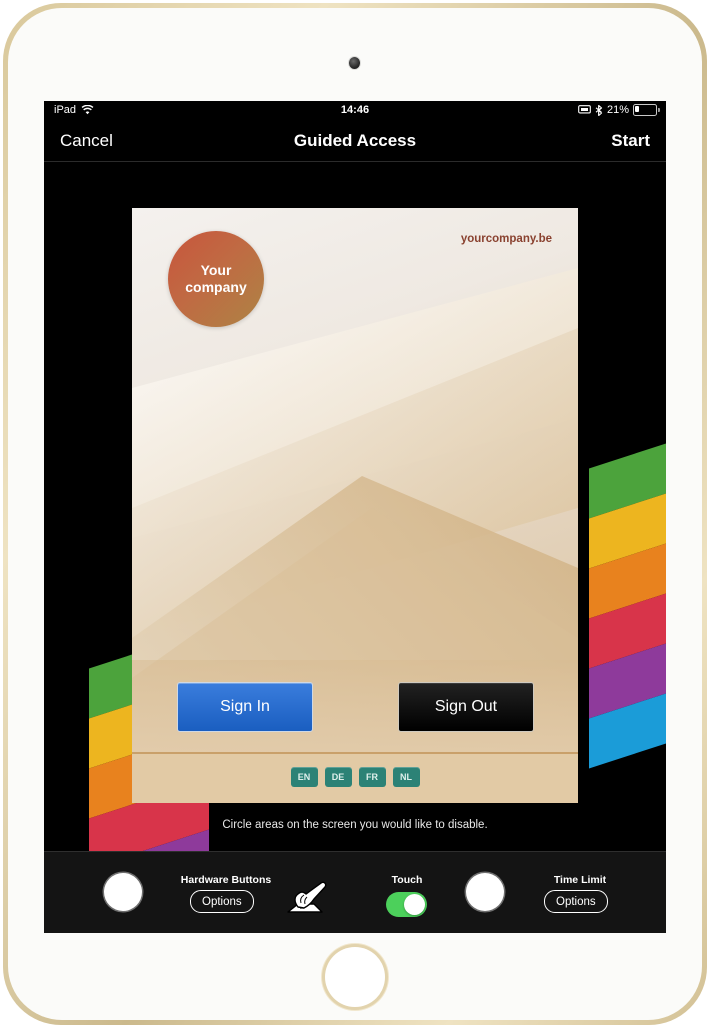  Describe the element at coordinates (485, 892) in the screenshot. I see `time-limit-indicator` at that location.